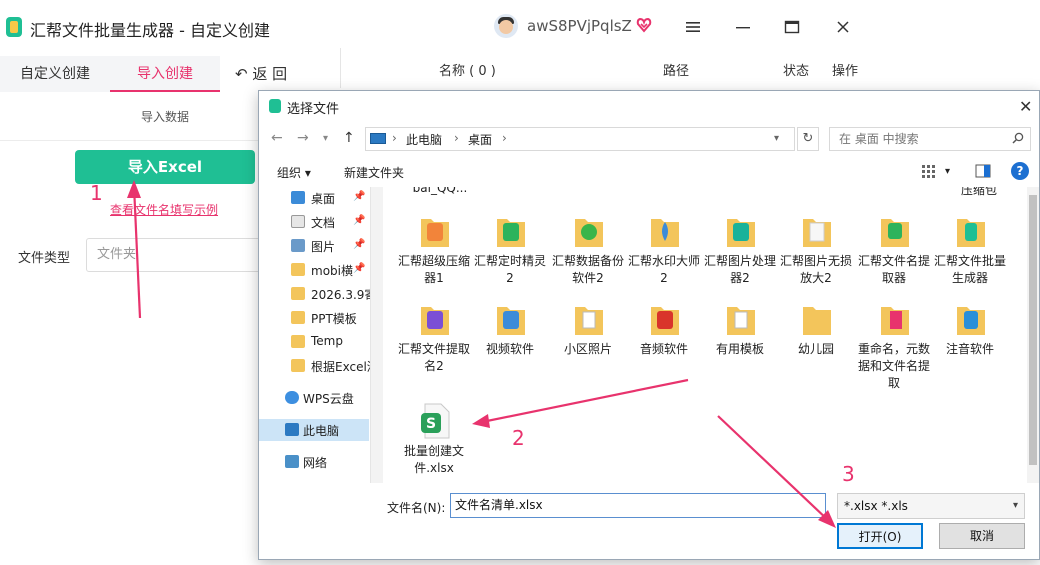 The height and width of the screenshot is (565, 1040). I want to click on import-excel-button: 导入Excel, so click(165, 167).